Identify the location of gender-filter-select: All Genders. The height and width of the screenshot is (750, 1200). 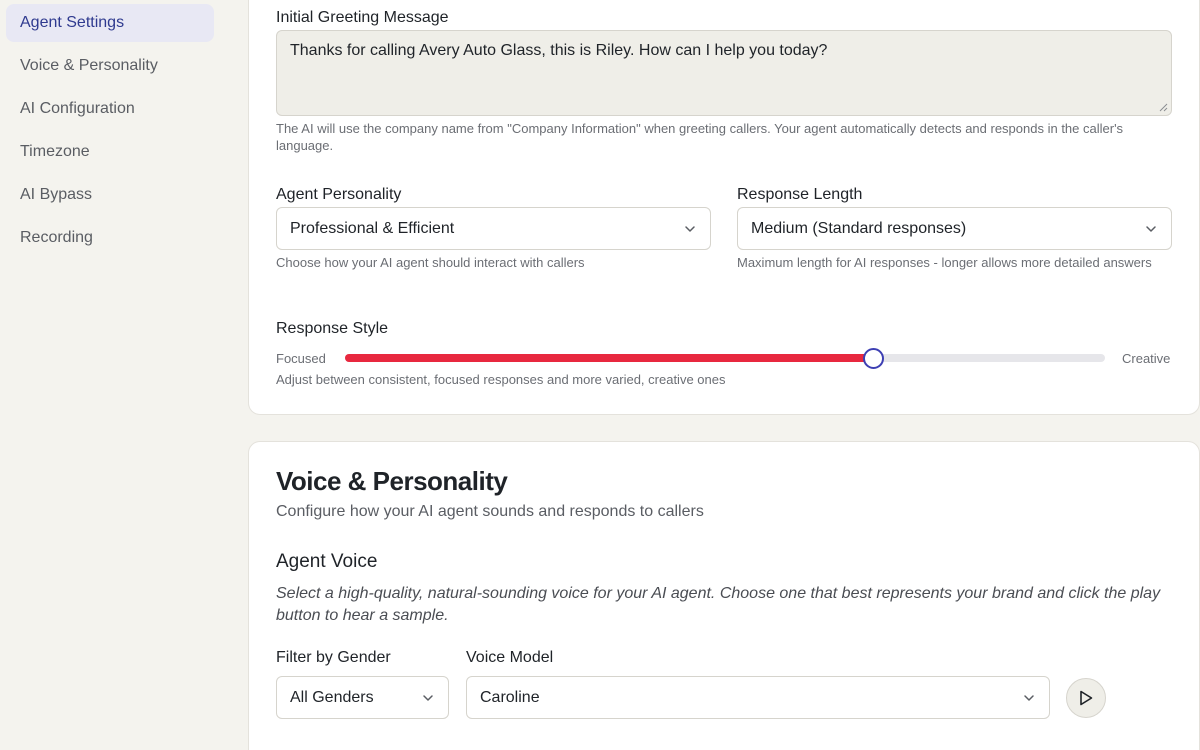
(362, 697).